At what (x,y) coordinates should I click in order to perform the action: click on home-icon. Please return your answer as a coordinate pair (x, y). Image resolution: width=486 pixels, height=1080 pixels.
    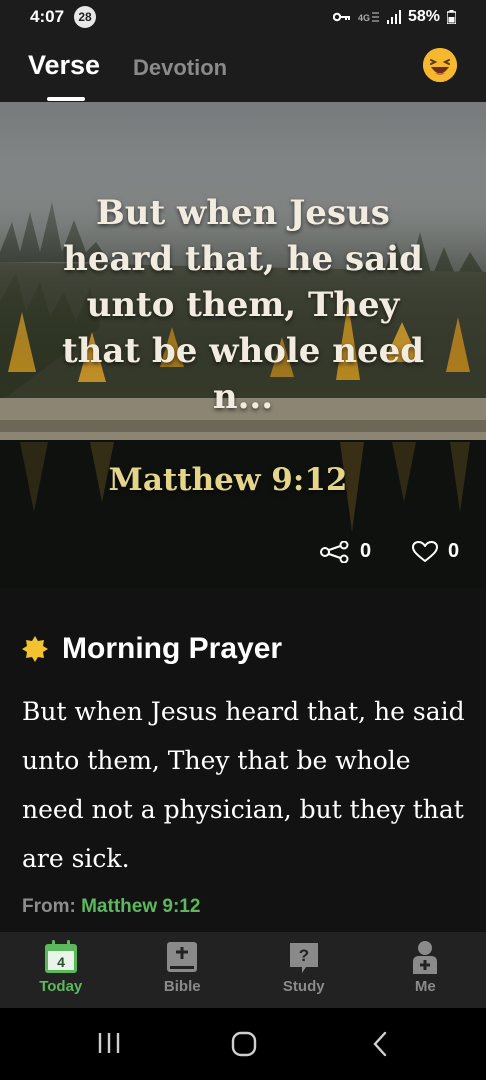
    Looking at the image, I should click on (244, 1044).